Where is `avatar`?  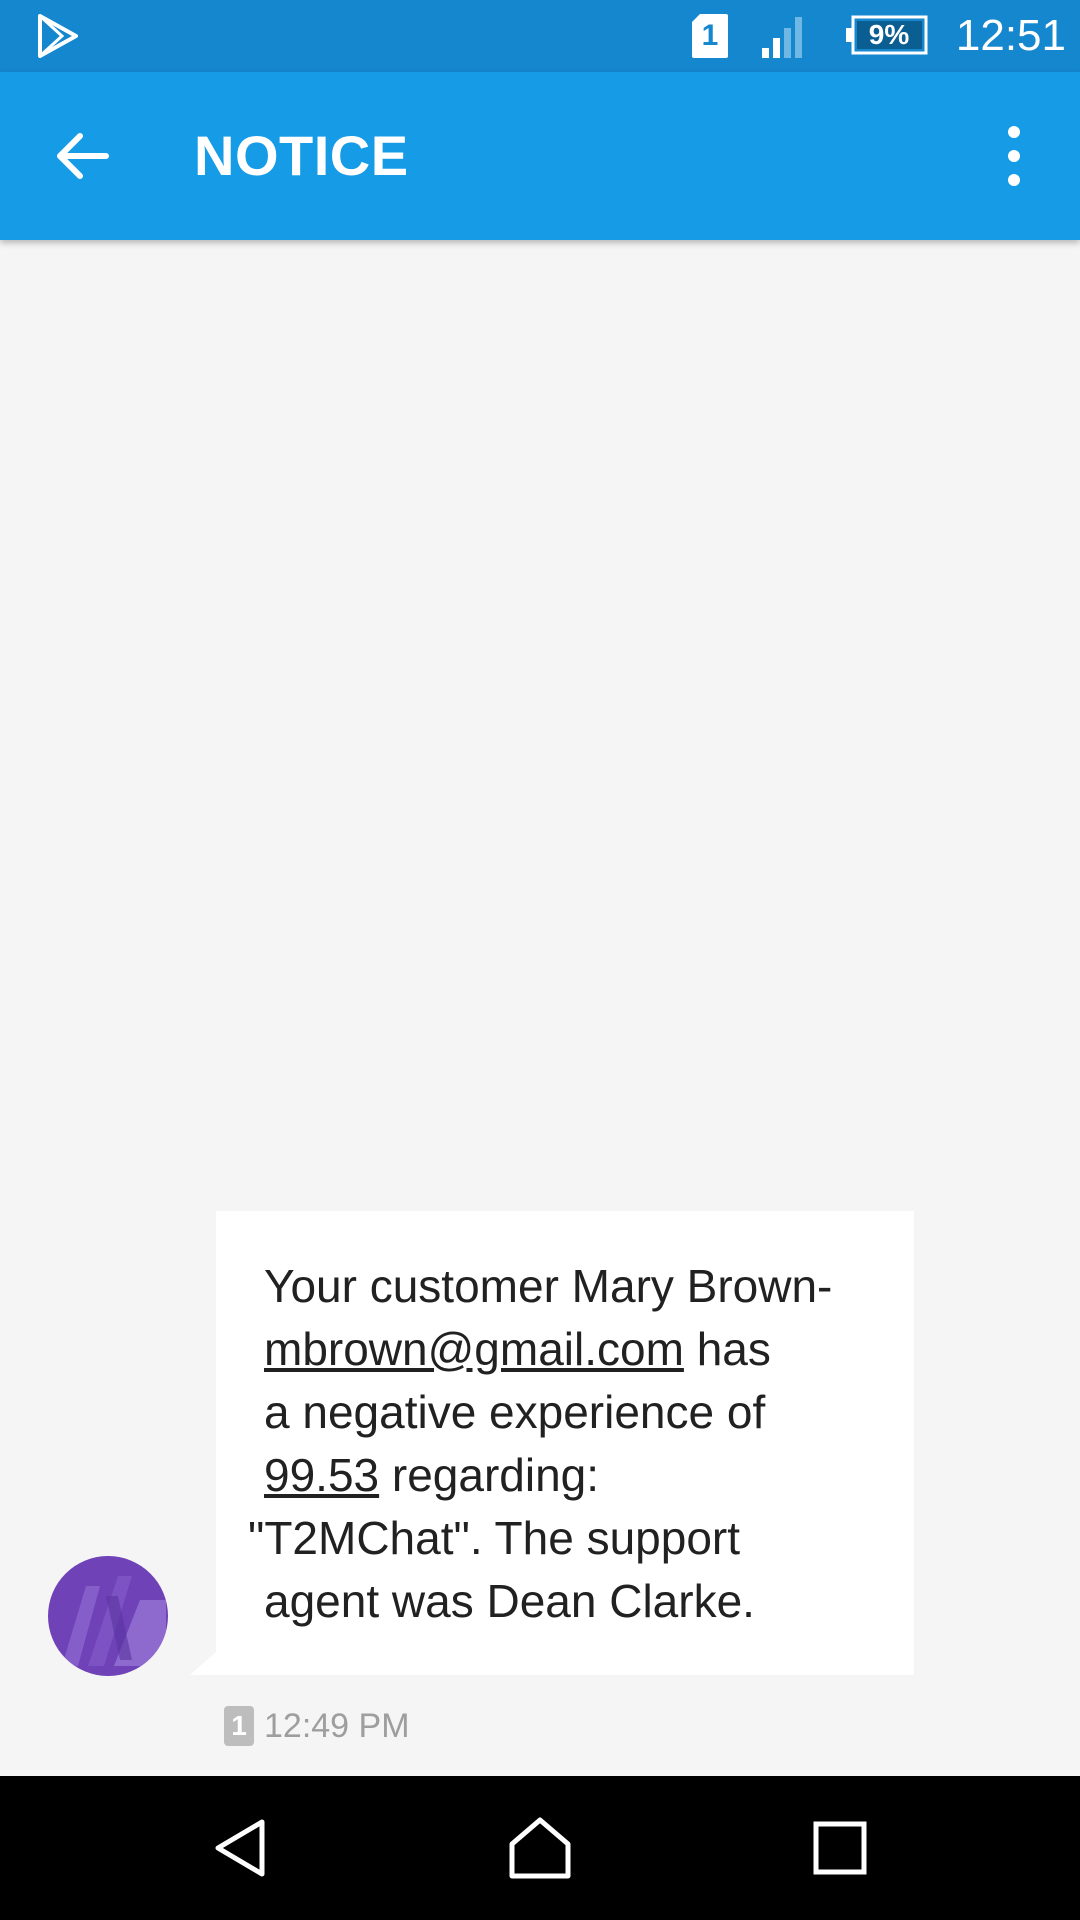
avatar is located at coordinates (108, 1616).